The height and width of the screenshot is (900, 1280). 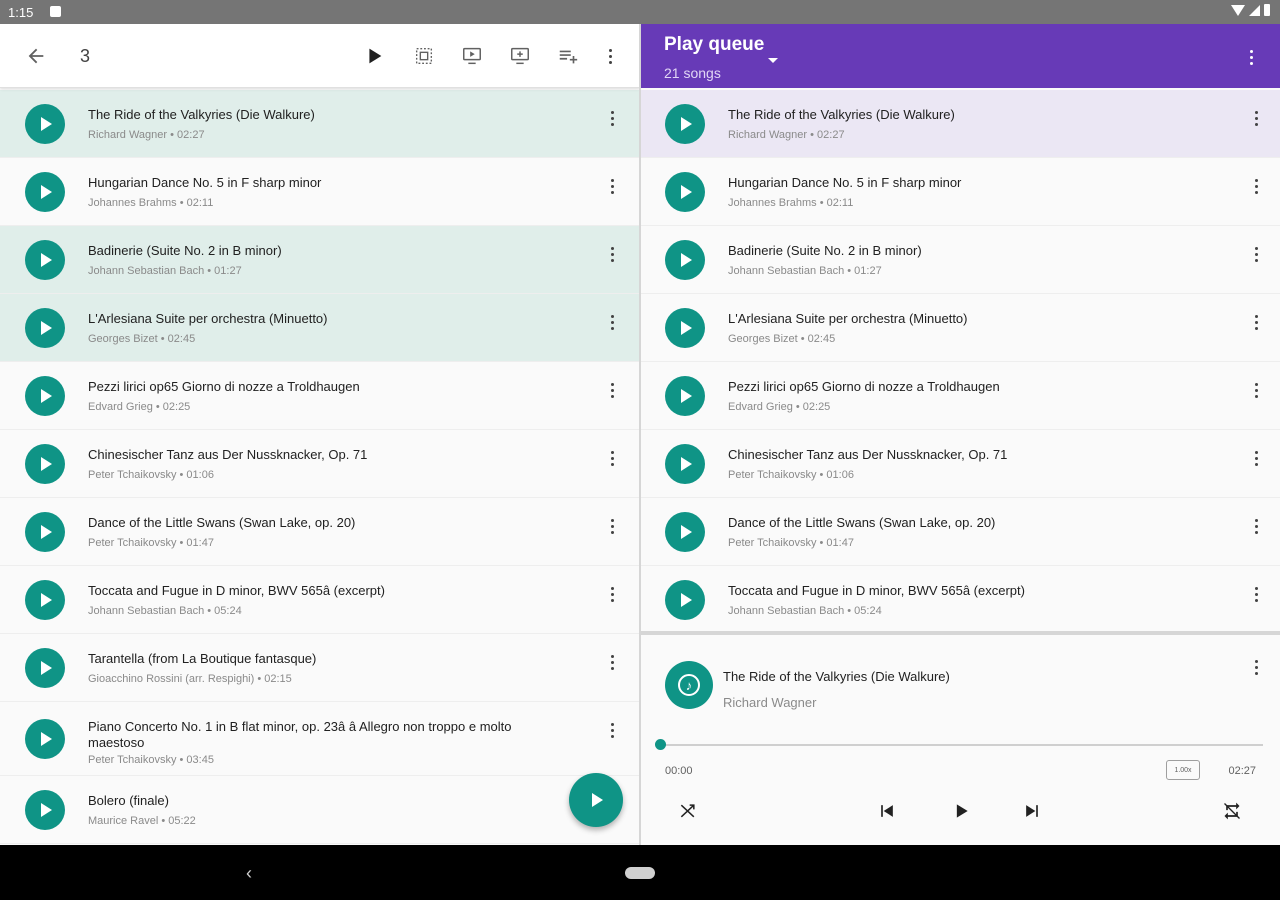 I want to click on song-meta: Johannes Brahms • 02:11, so click(x=791, y=203).